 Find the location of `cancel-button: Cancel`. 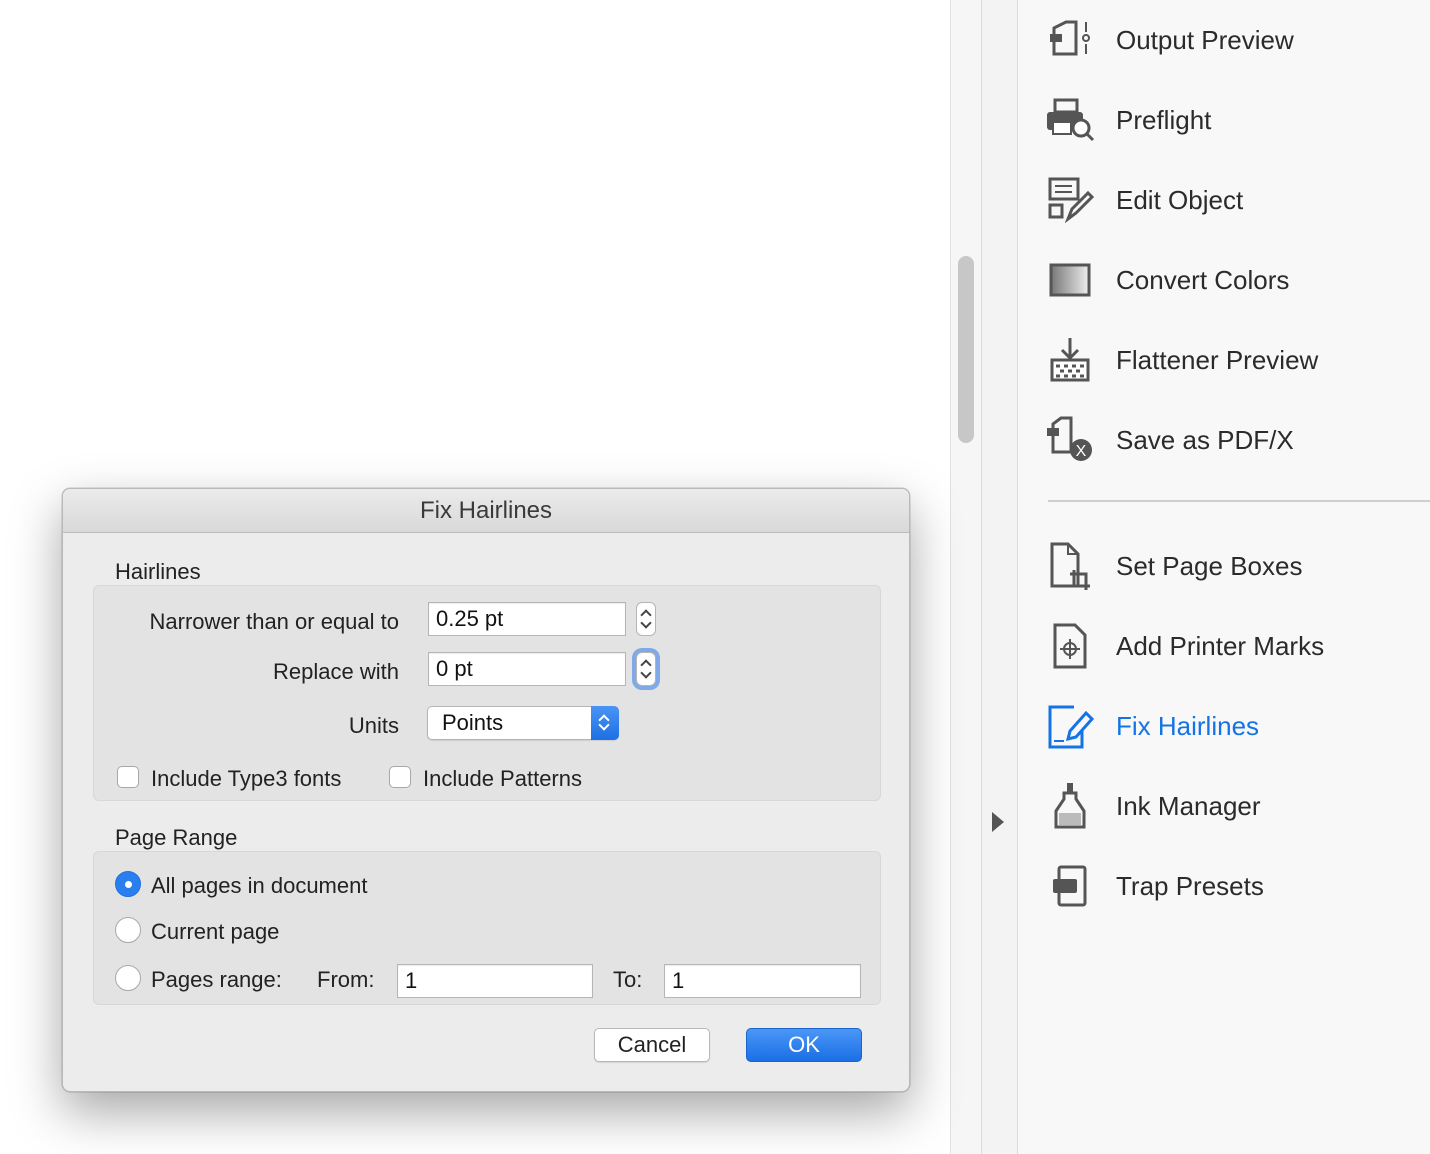

cancel-button: Cancel is located at coordinates (652, 1045).